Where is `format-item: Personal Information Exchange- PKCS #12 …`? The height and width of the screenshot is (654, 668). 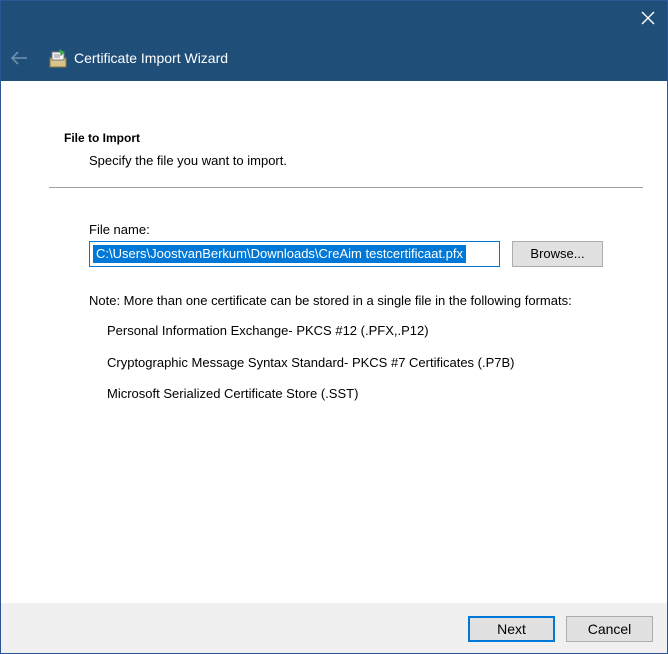
format-item: Personal Information Exchange- PKCS #12 … is located at coordinates (268, 330).